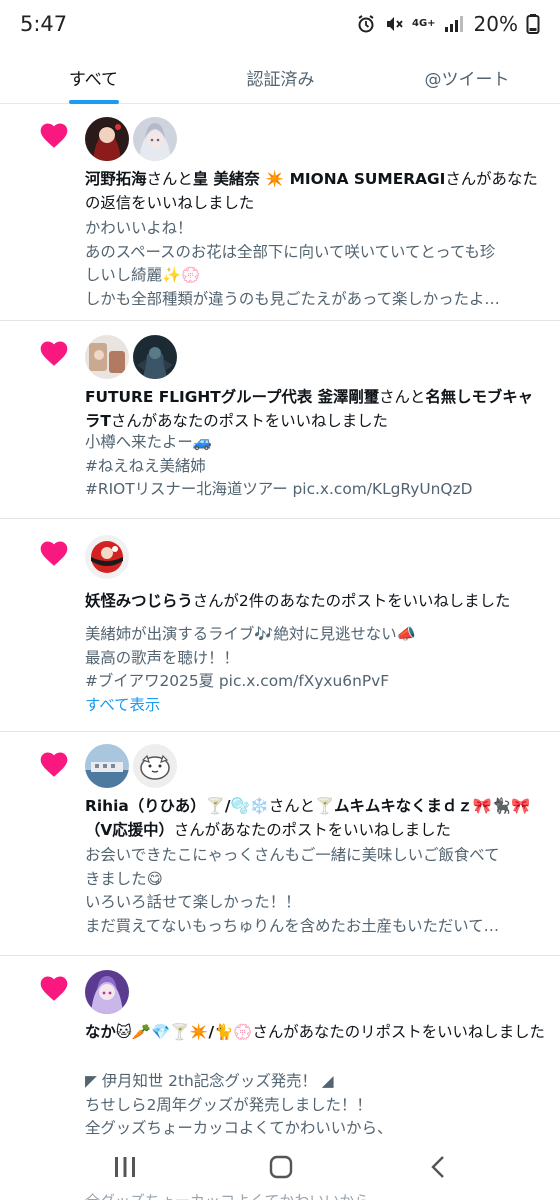 The image size is (560, 1200). Describe the element at coordinates (93, 102) in the screenshot. I see `active-tab-indicator` at that location.